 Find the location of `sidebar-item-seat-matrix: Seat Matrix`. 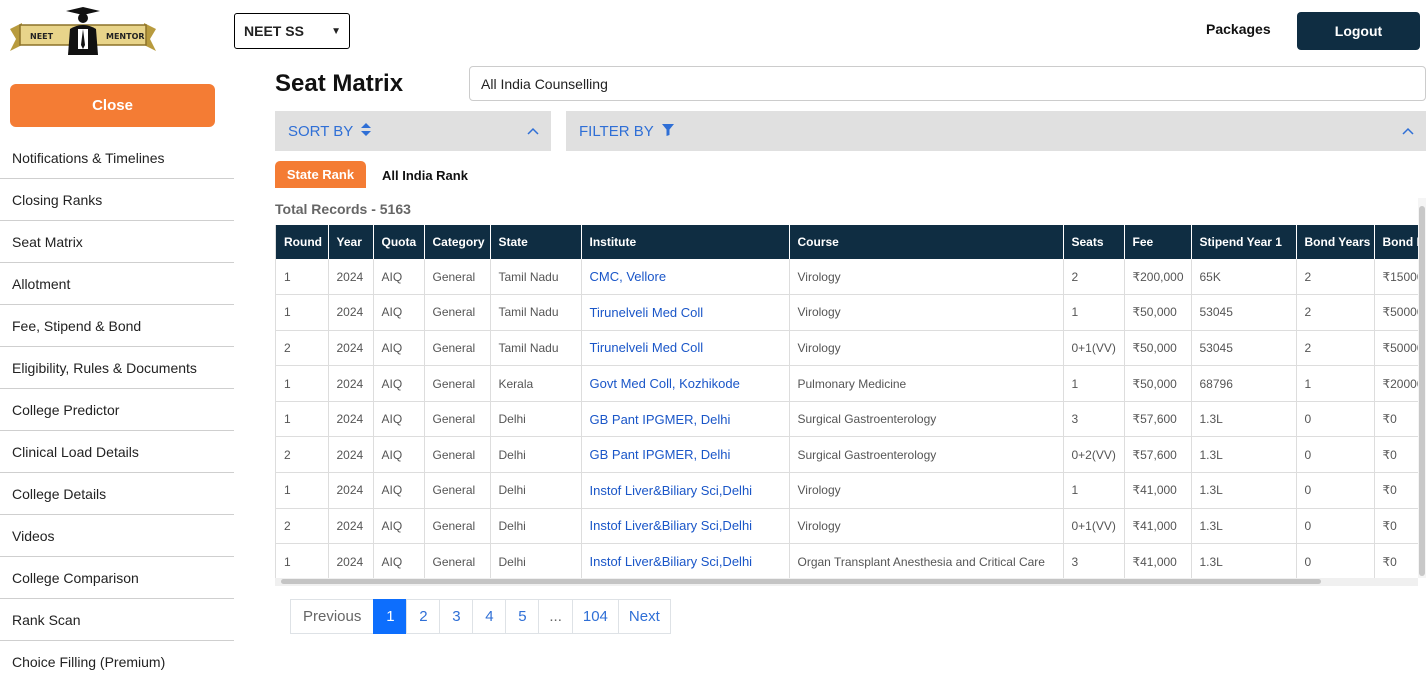

sidebar-item-seat-matrix: Seat Matrix is located at coordinates (117, 242).